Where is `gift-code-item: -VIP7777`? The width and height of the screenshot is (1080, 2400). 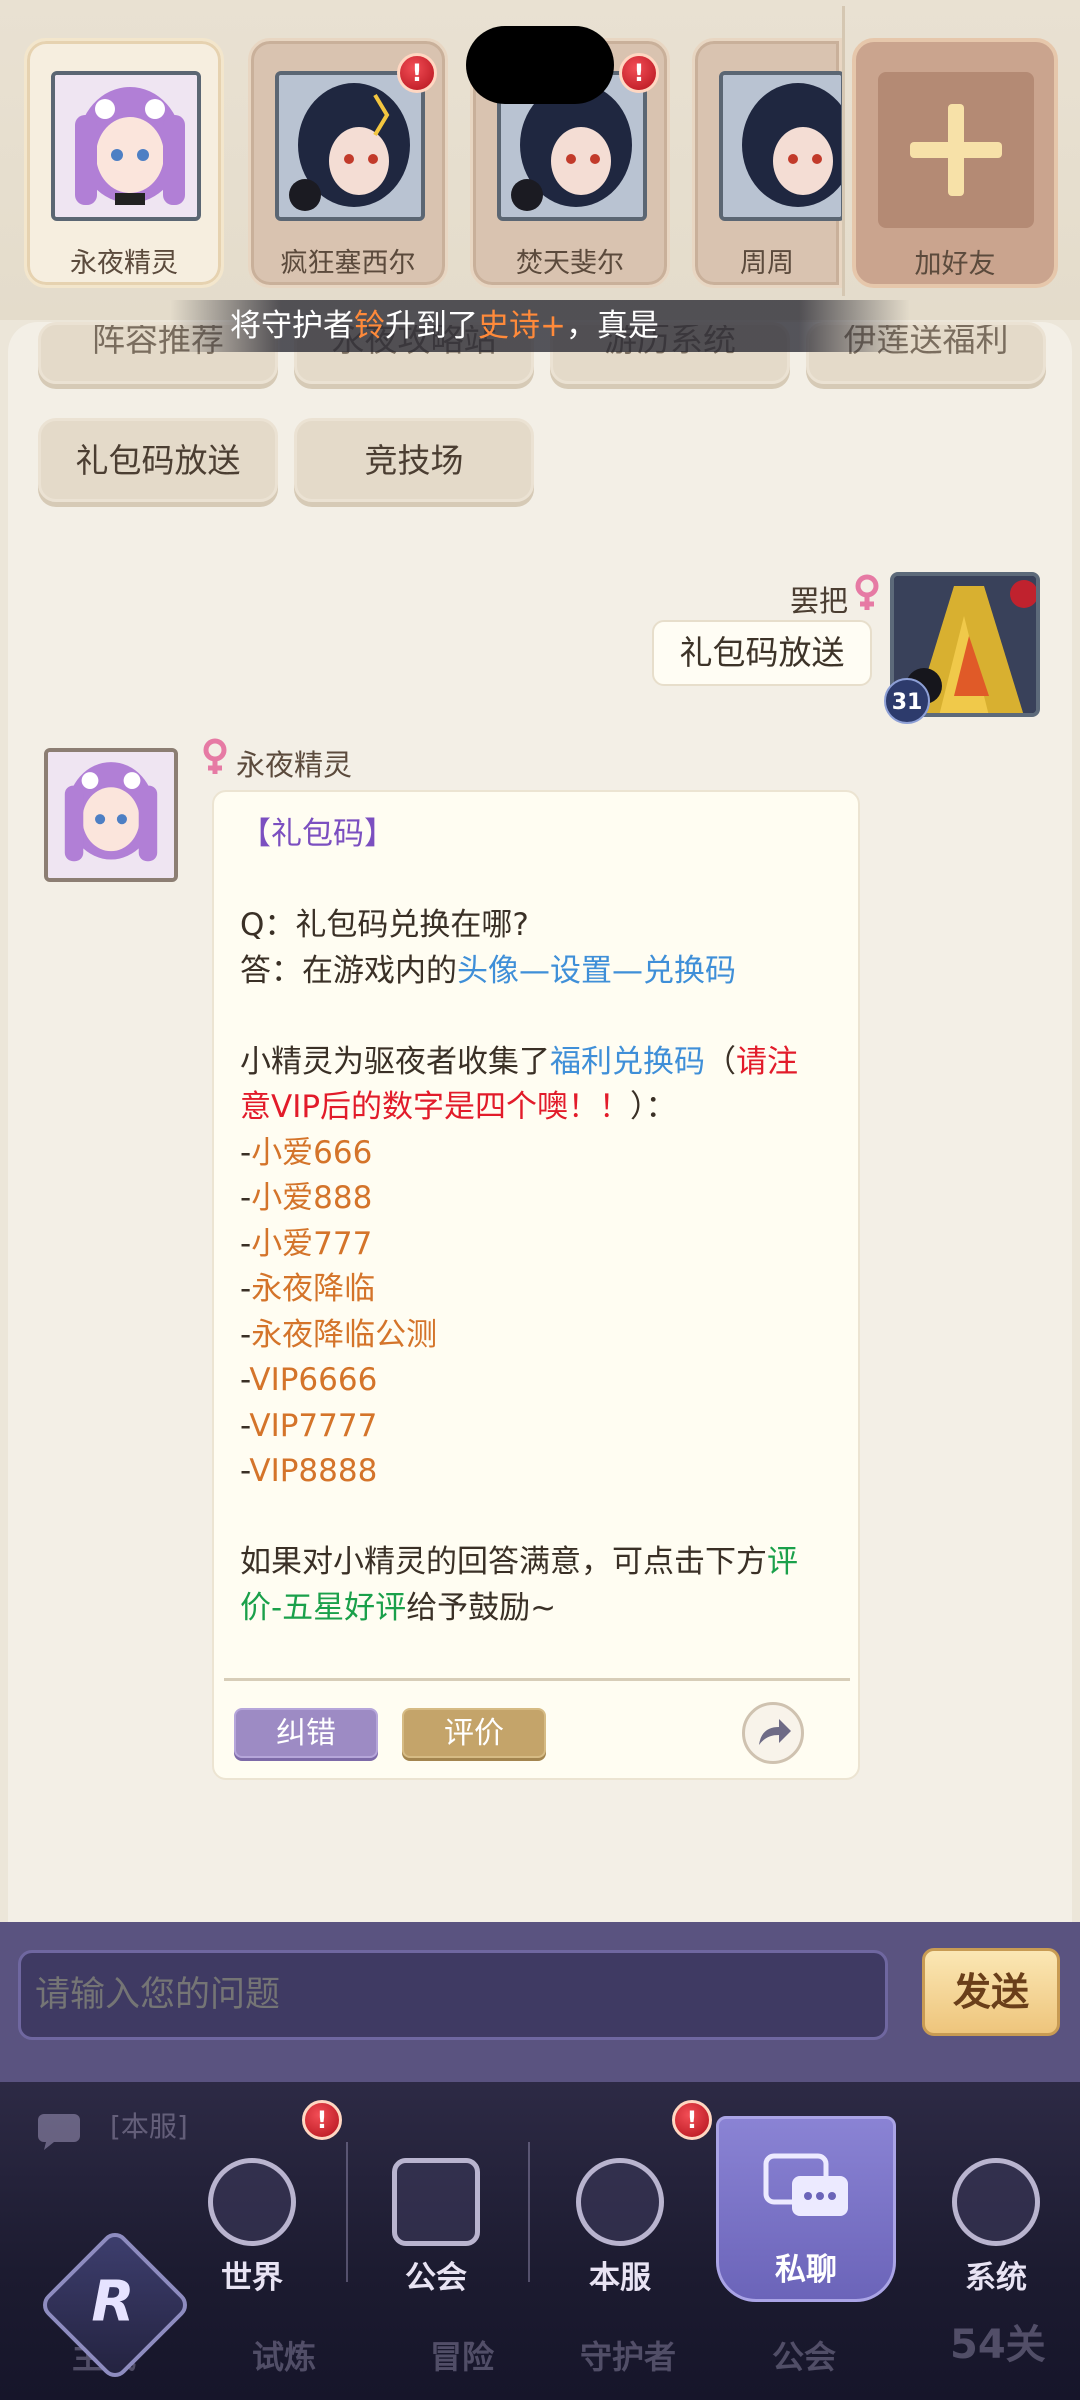 gift-code-item: -VIP7777 is located at coordinates (309, 1425).